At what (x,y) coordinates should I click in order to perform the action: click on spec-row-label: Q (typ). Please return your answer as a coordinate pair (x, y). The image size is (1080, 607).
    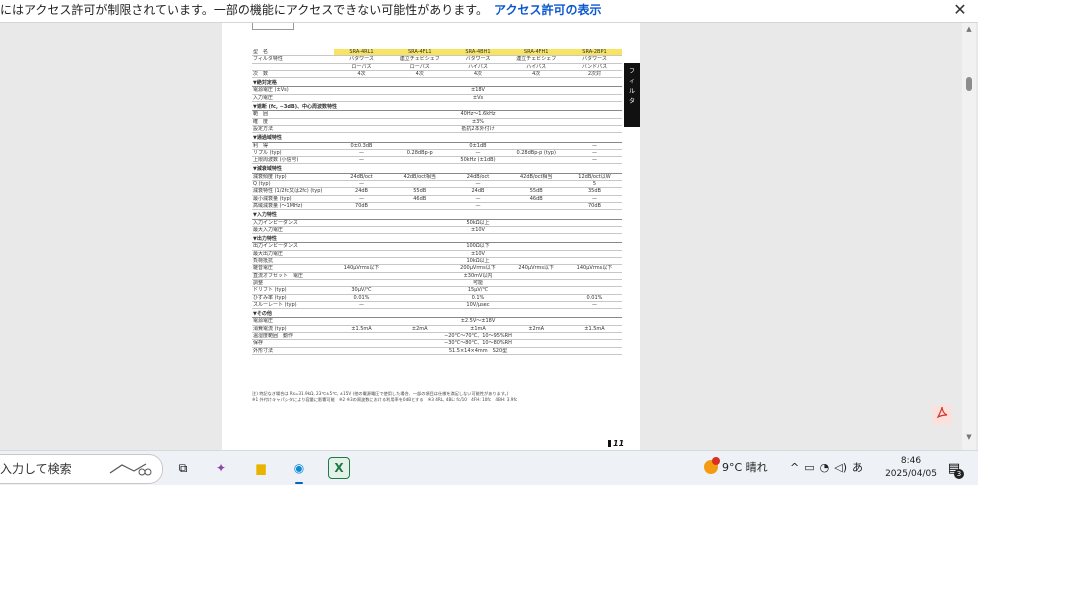
    Looking at the image, I should click on (293, 184).